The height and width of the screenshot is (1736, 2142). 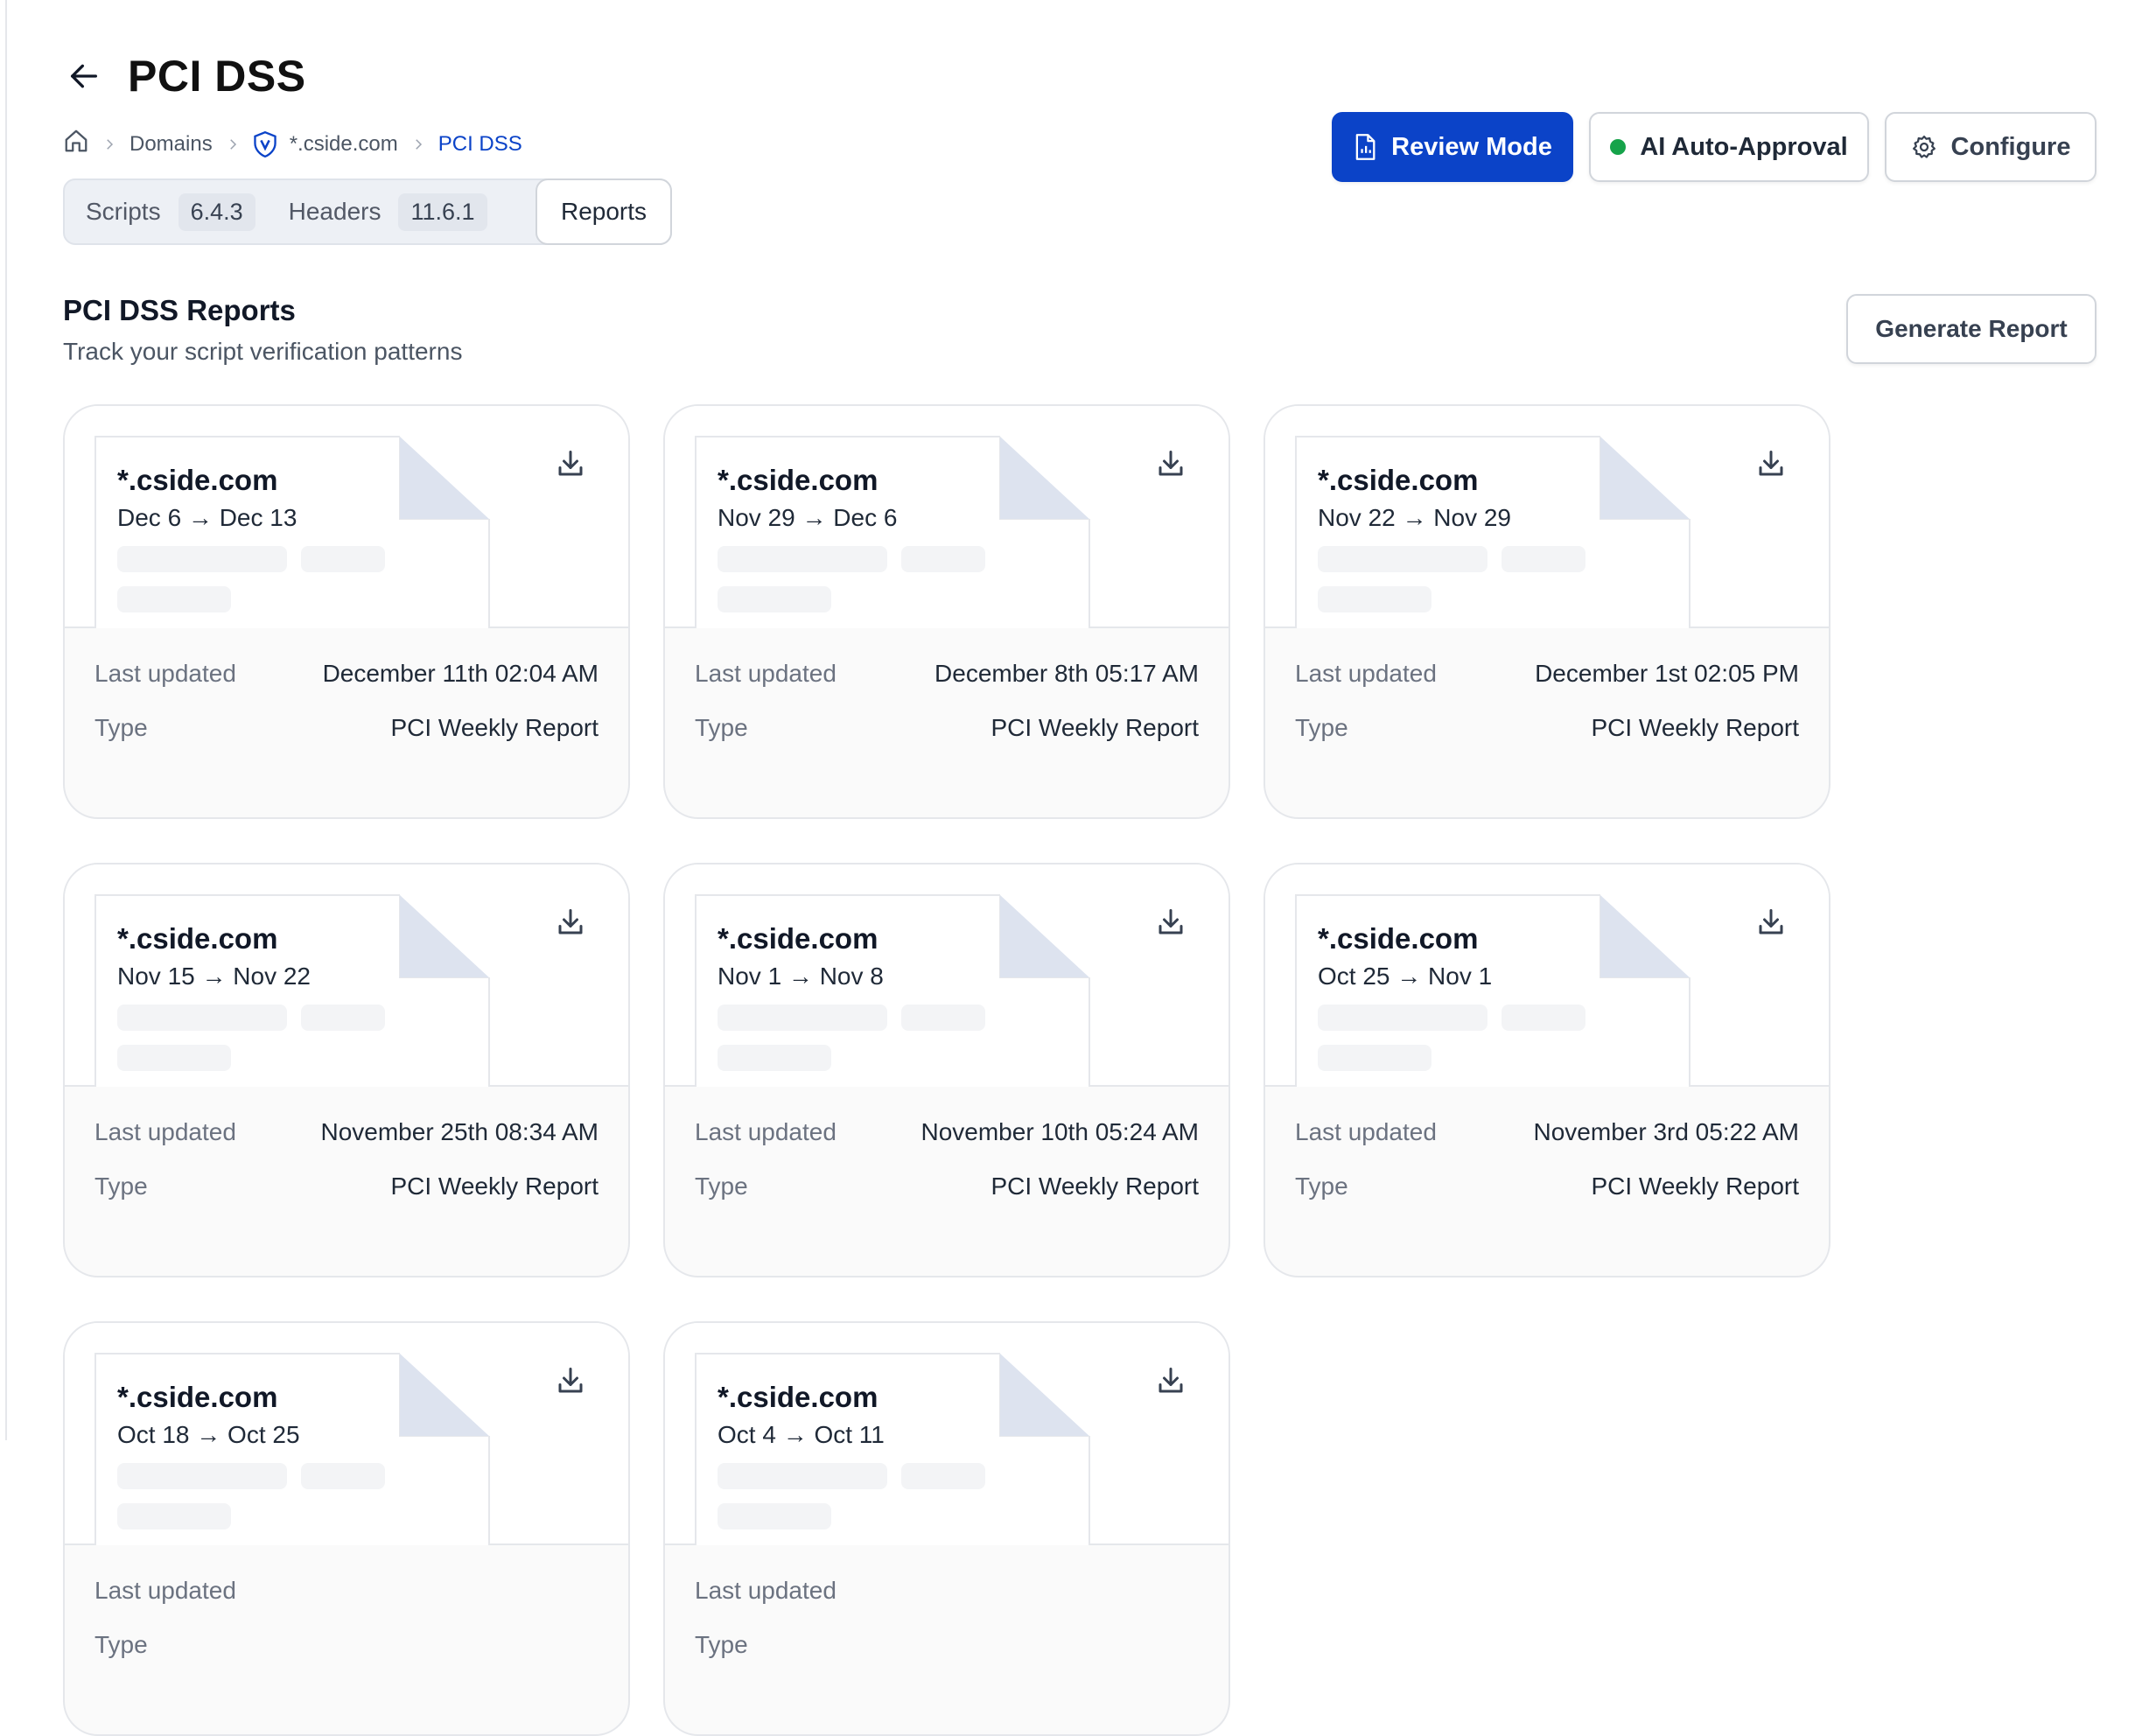 What do you see at coordinates (171, 144) in the screenshot?
I see `breadcrumb-domains: Domains` at bounding box center [171, 144].